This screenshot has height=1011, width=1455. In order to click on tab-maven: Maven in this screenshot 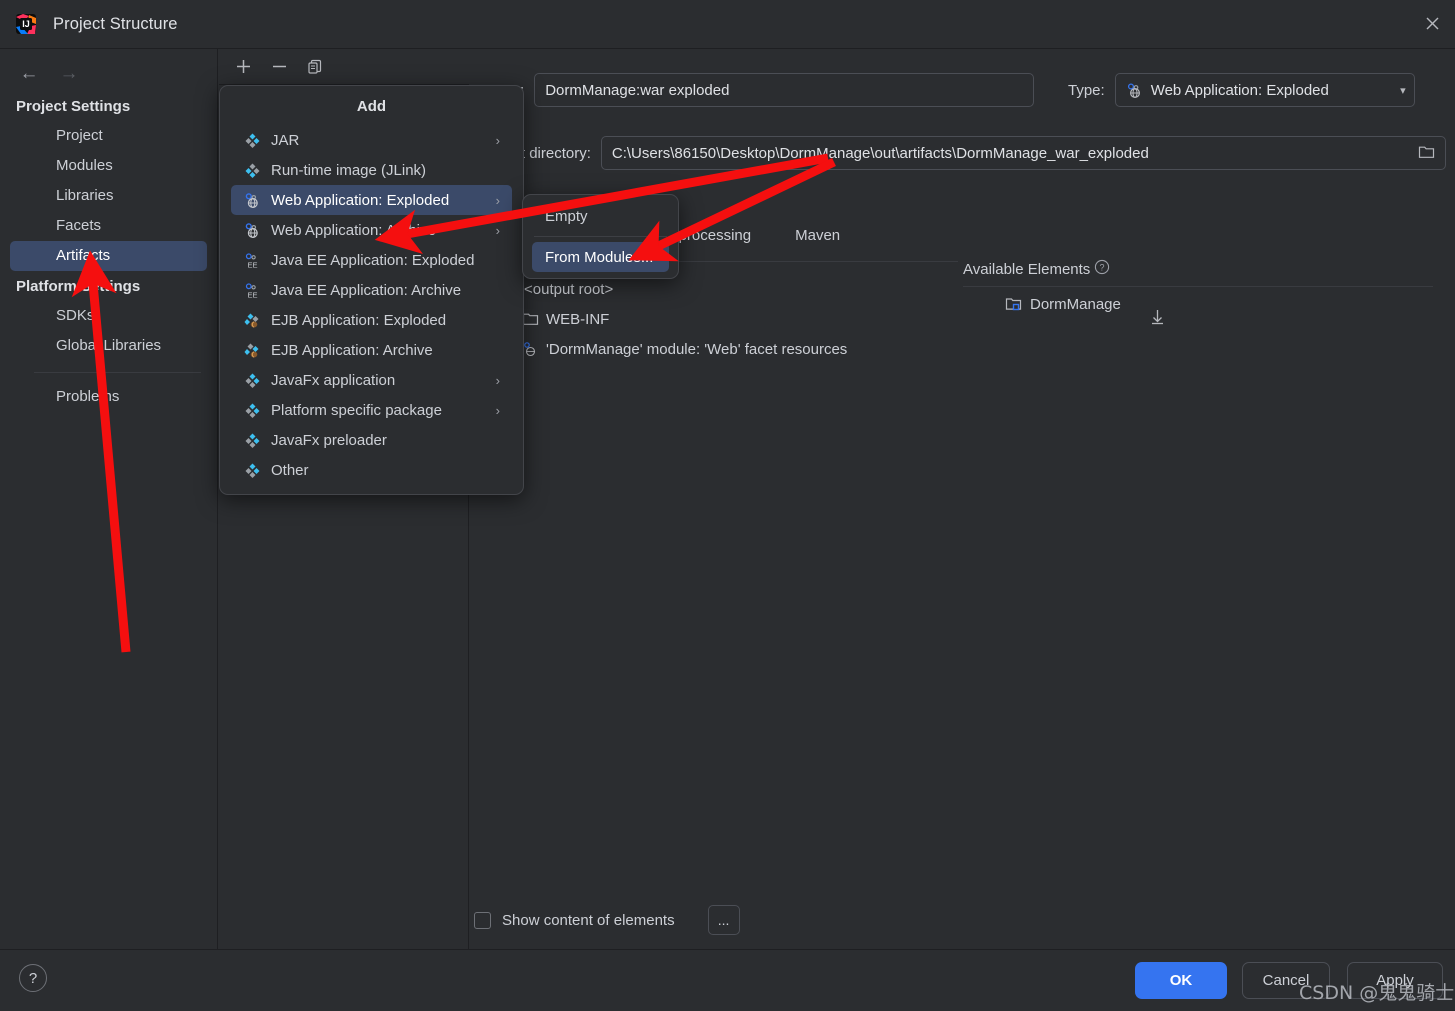, I will do `click(817, 235)`.